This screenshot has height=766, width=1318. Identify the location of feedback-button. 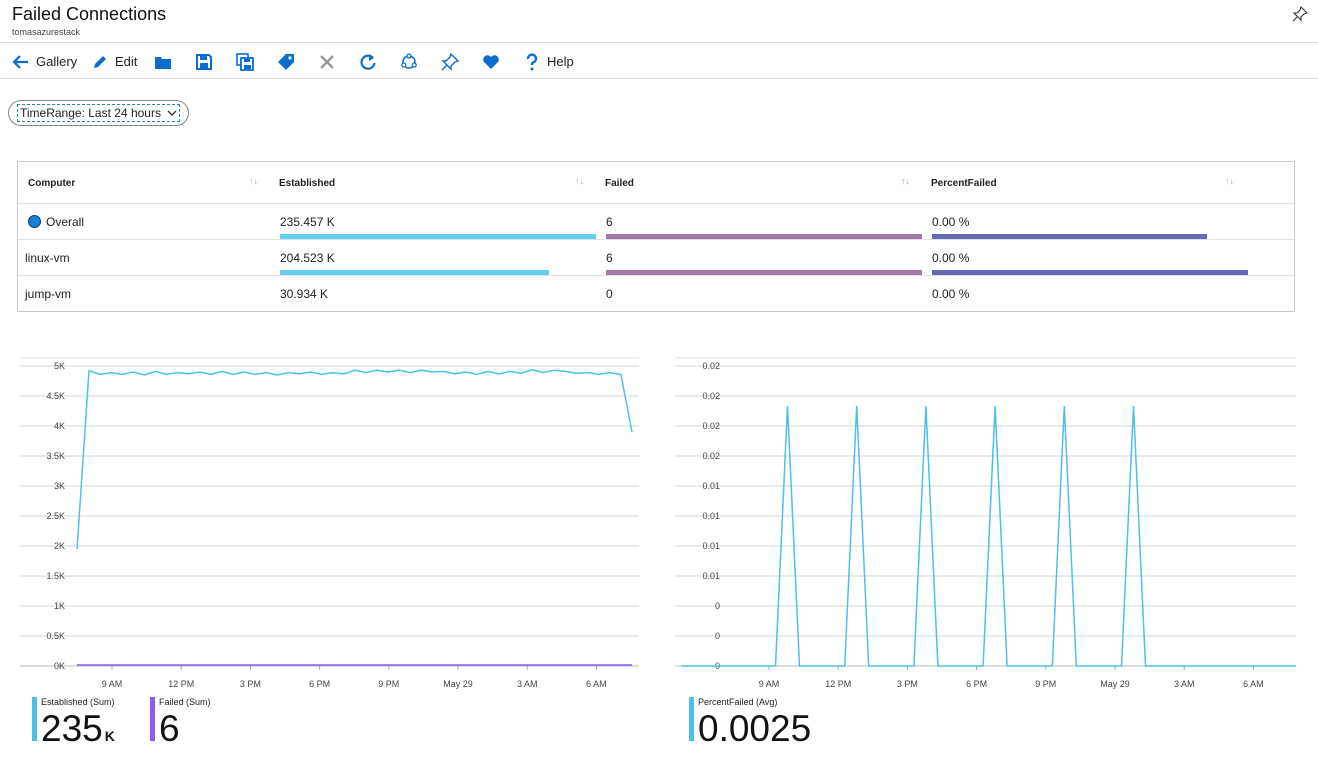
(491, 61).